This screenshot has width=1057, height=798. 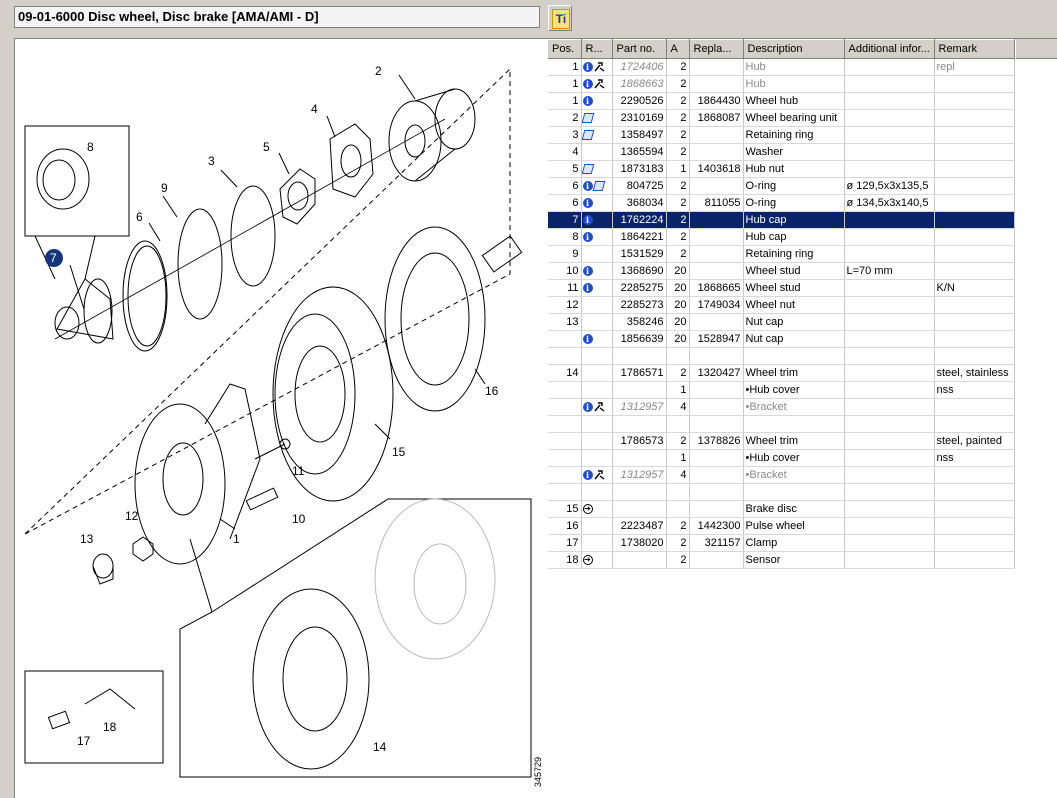 I want to click on callout-9: 9, so click(x=164, y=188).